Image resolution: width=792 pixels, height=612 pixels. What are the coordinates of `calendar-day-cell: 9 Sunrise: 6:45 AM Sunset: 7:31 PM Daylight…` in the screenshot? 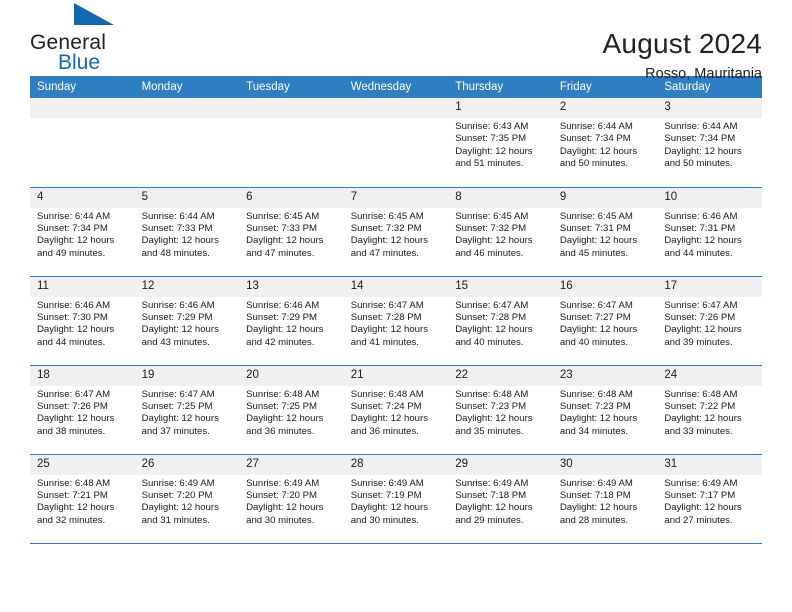 It's located at (605, 232).